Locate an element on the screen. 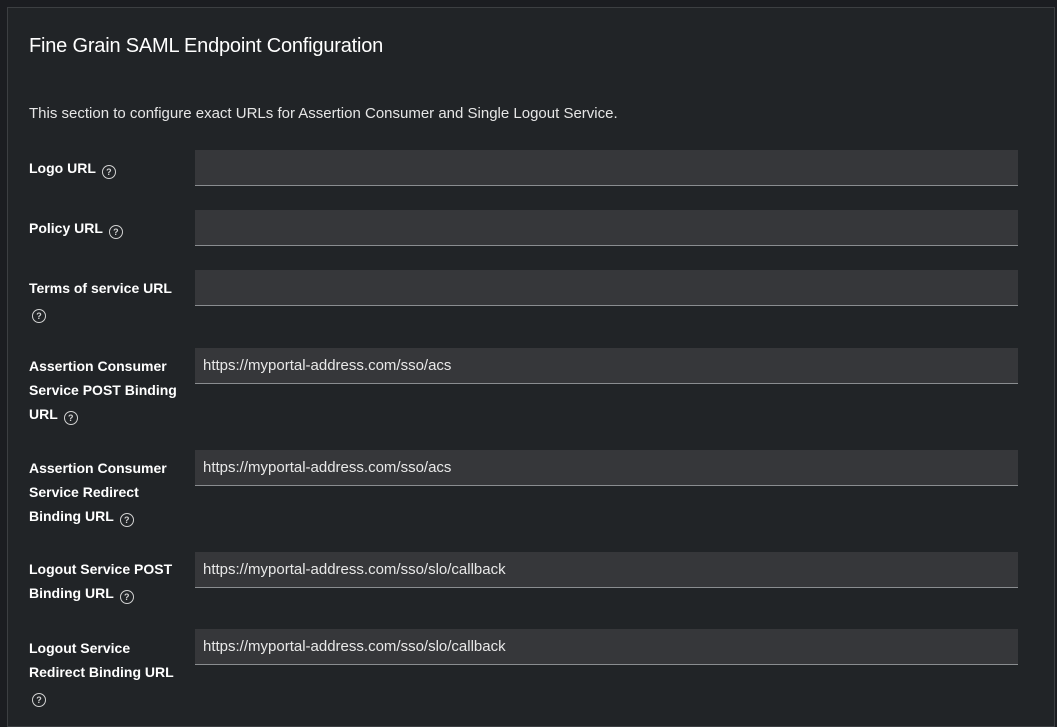  policy-url-input is located at coordinates (606, 228).